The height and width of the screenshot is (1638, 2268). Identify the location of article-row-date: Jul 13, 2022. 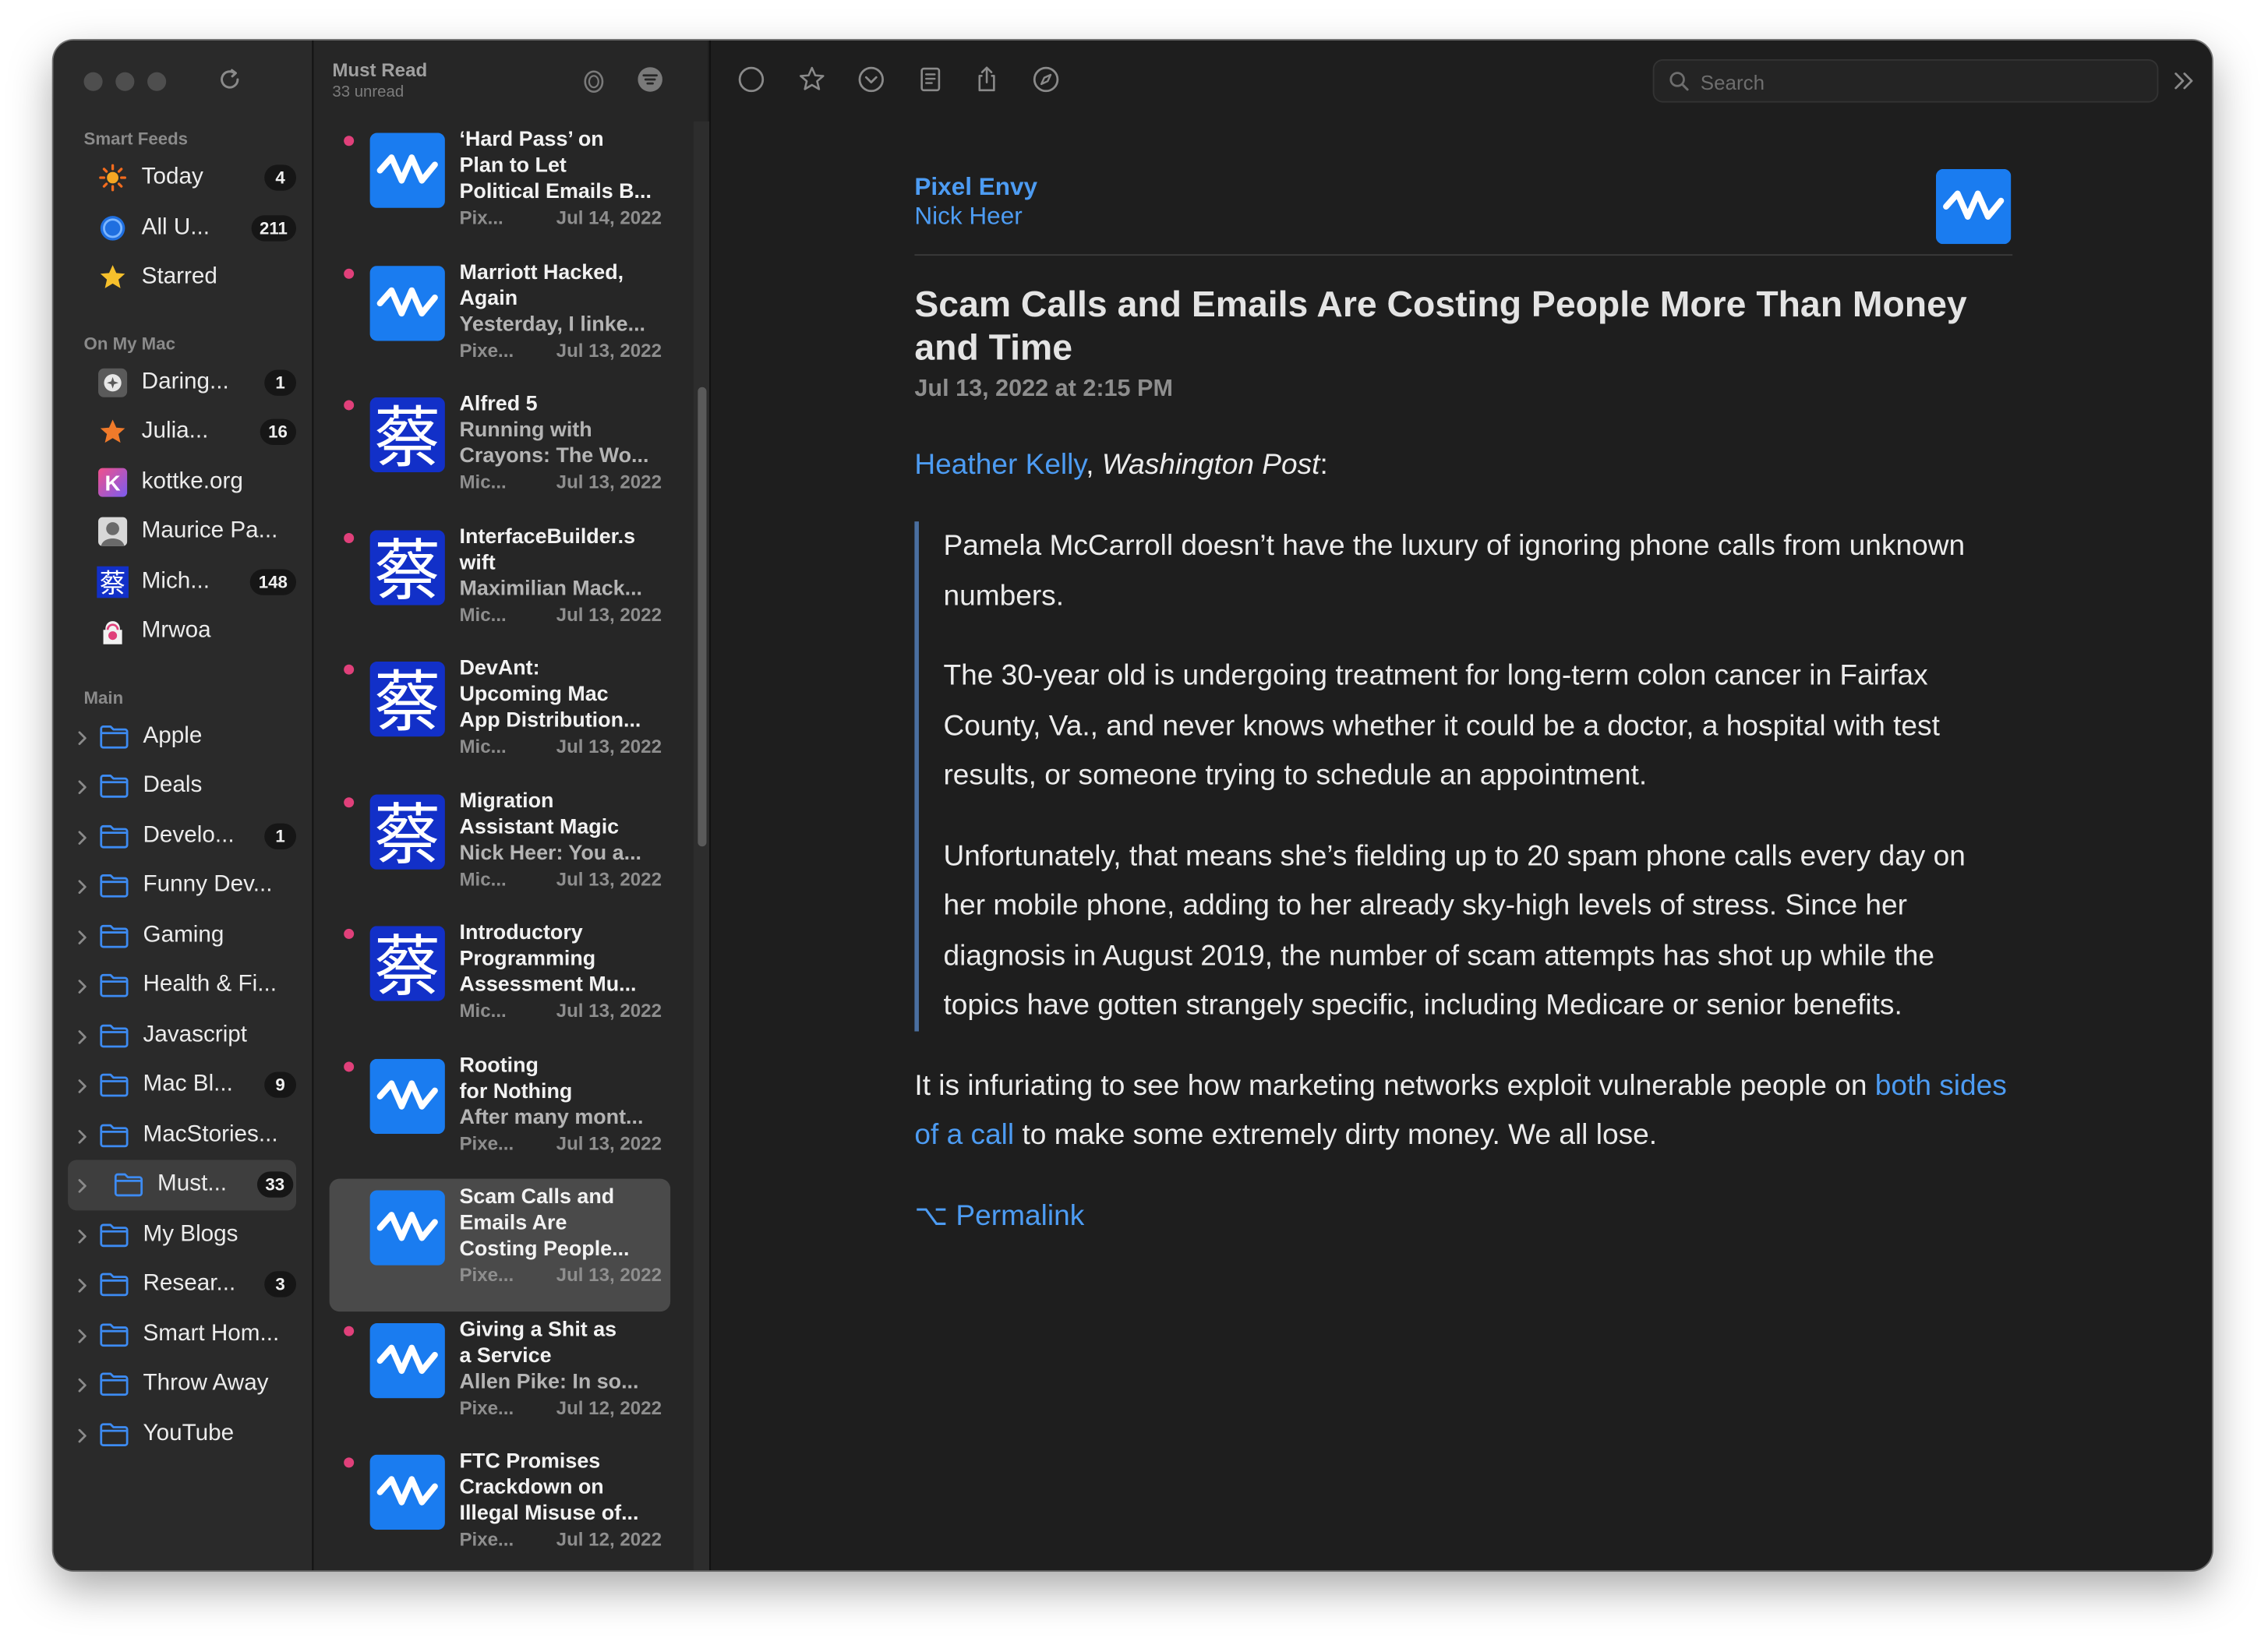
(609, 746).